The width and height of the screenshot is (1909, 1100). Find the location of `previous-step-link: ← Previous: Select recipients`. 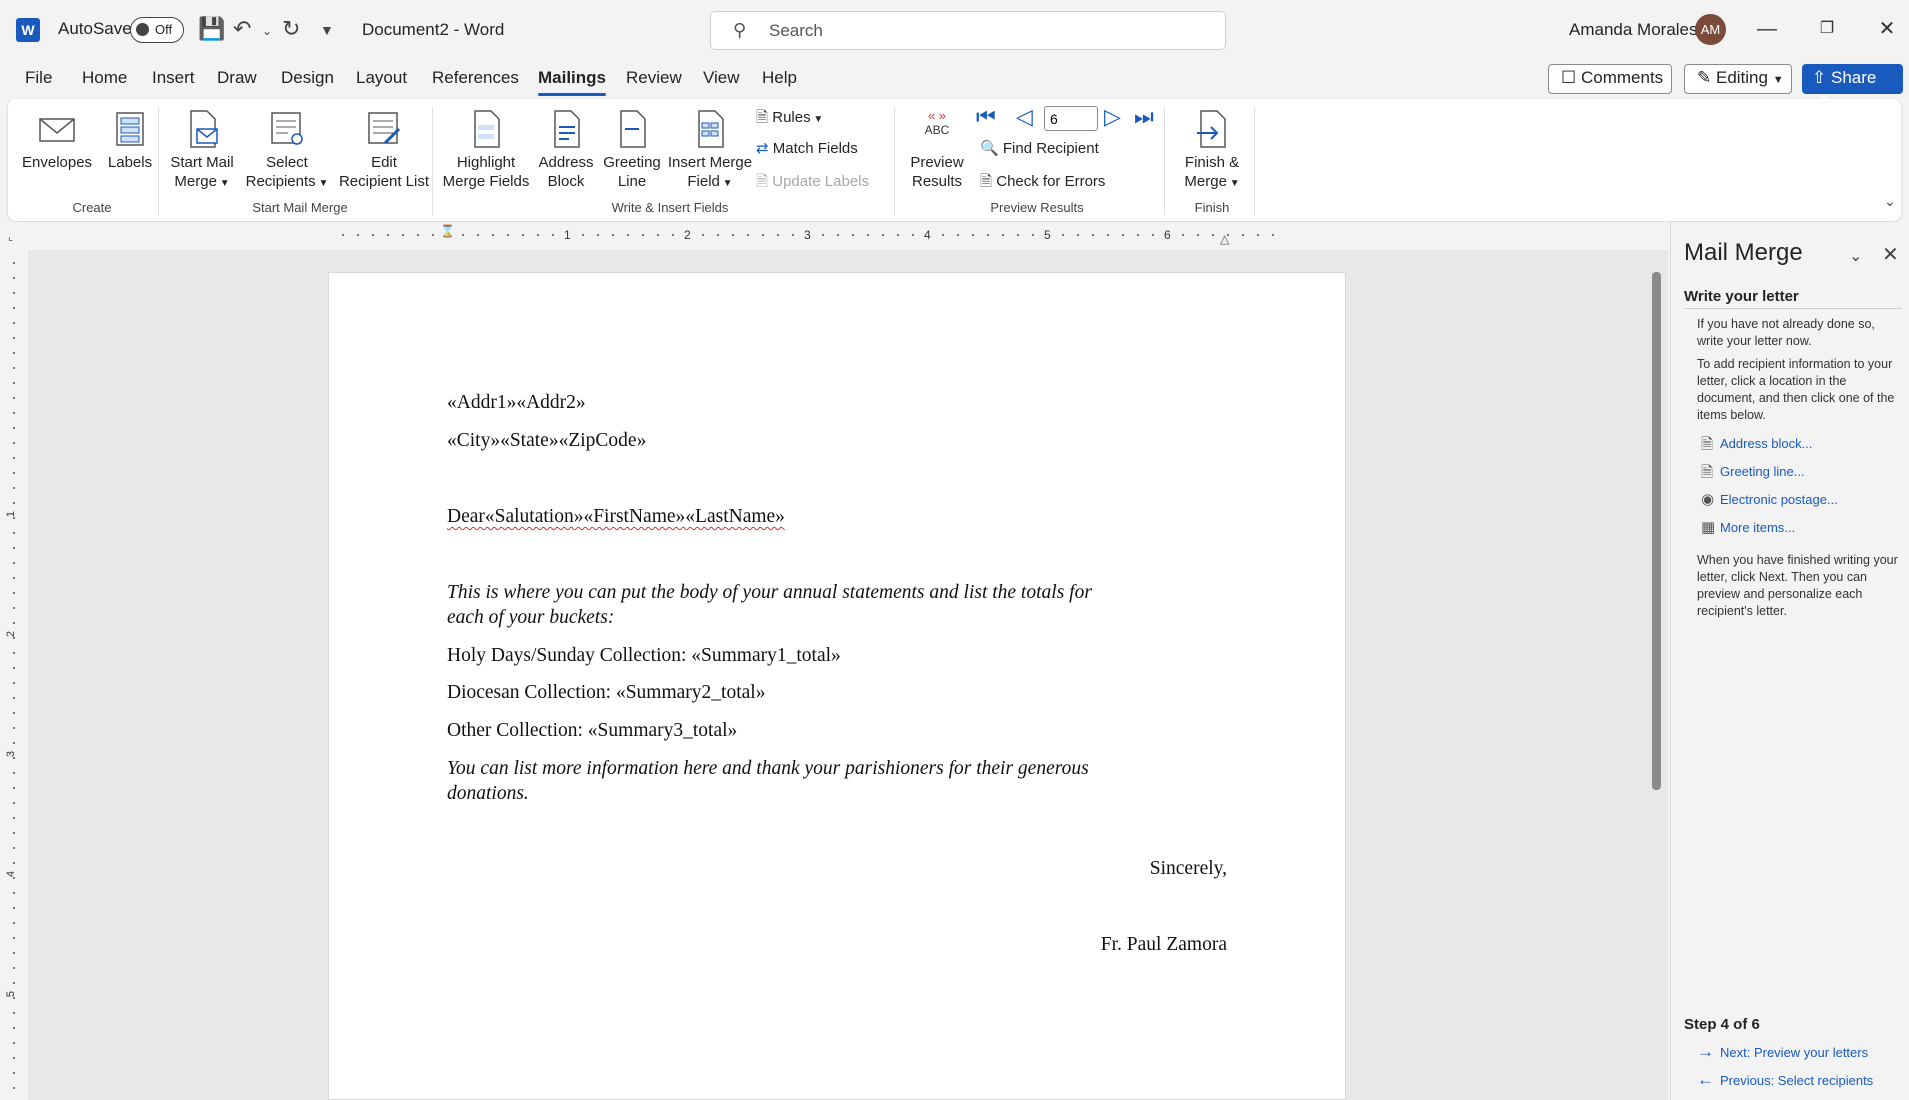

previous-step-link: ← Previous: Select recipients is located at coordinates (1785, 1080).